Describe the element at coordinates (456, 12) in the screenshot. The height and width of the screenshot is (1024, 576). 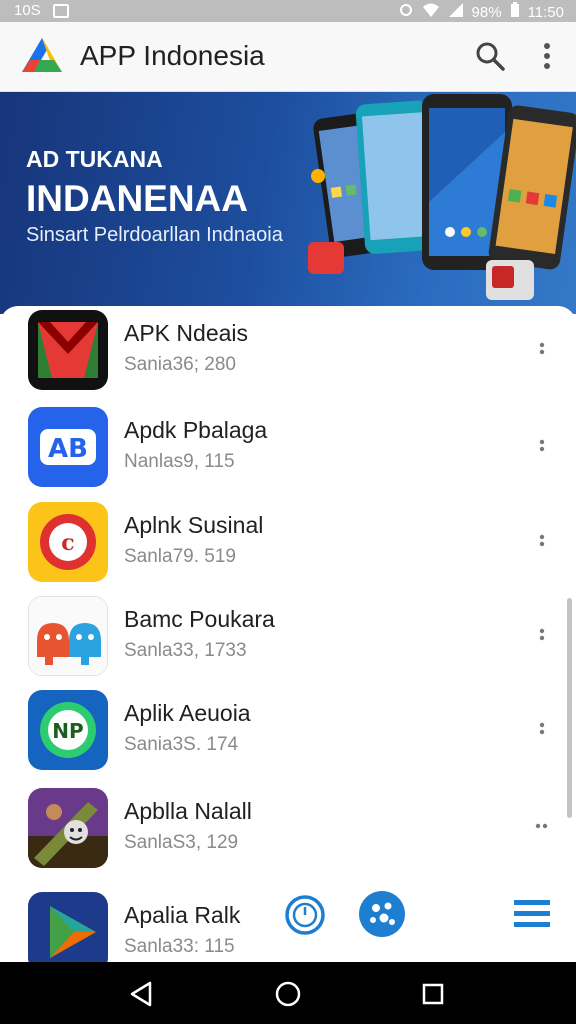
I see `signal-icon` at that location.